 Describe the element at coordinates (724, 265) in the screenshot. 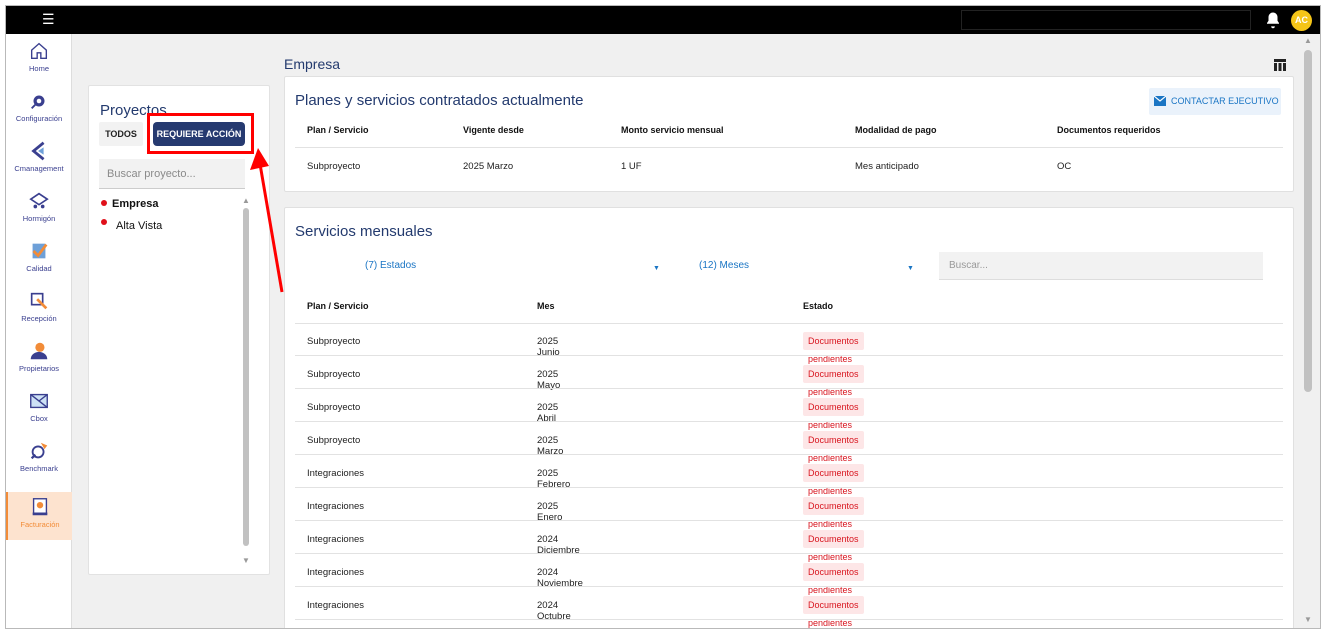

I see `months-filter-label: (12) Meses` at that location.